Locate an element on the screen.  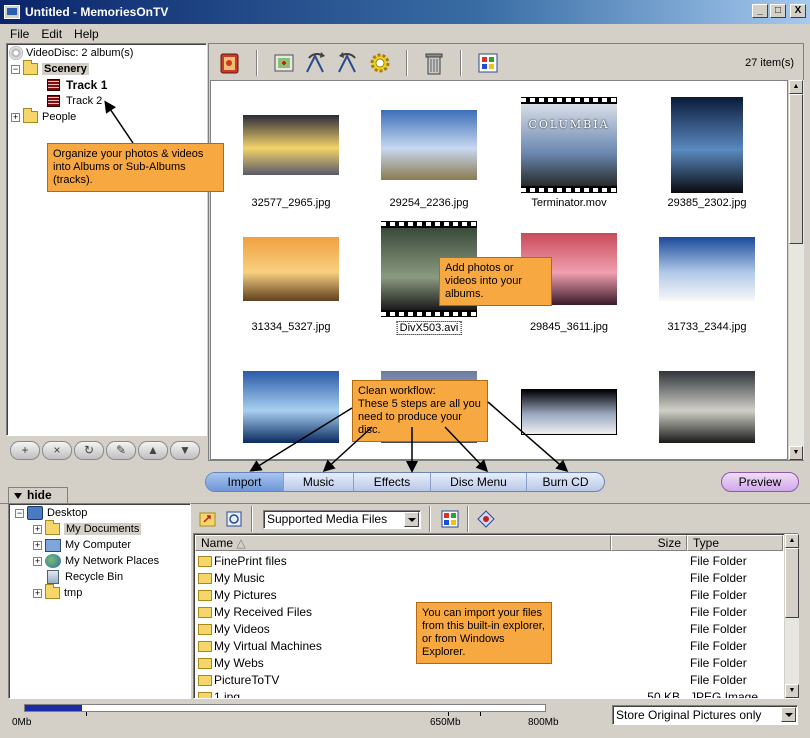
store-option-select: Store Original Pictures only is located at coordinates (705, 715).